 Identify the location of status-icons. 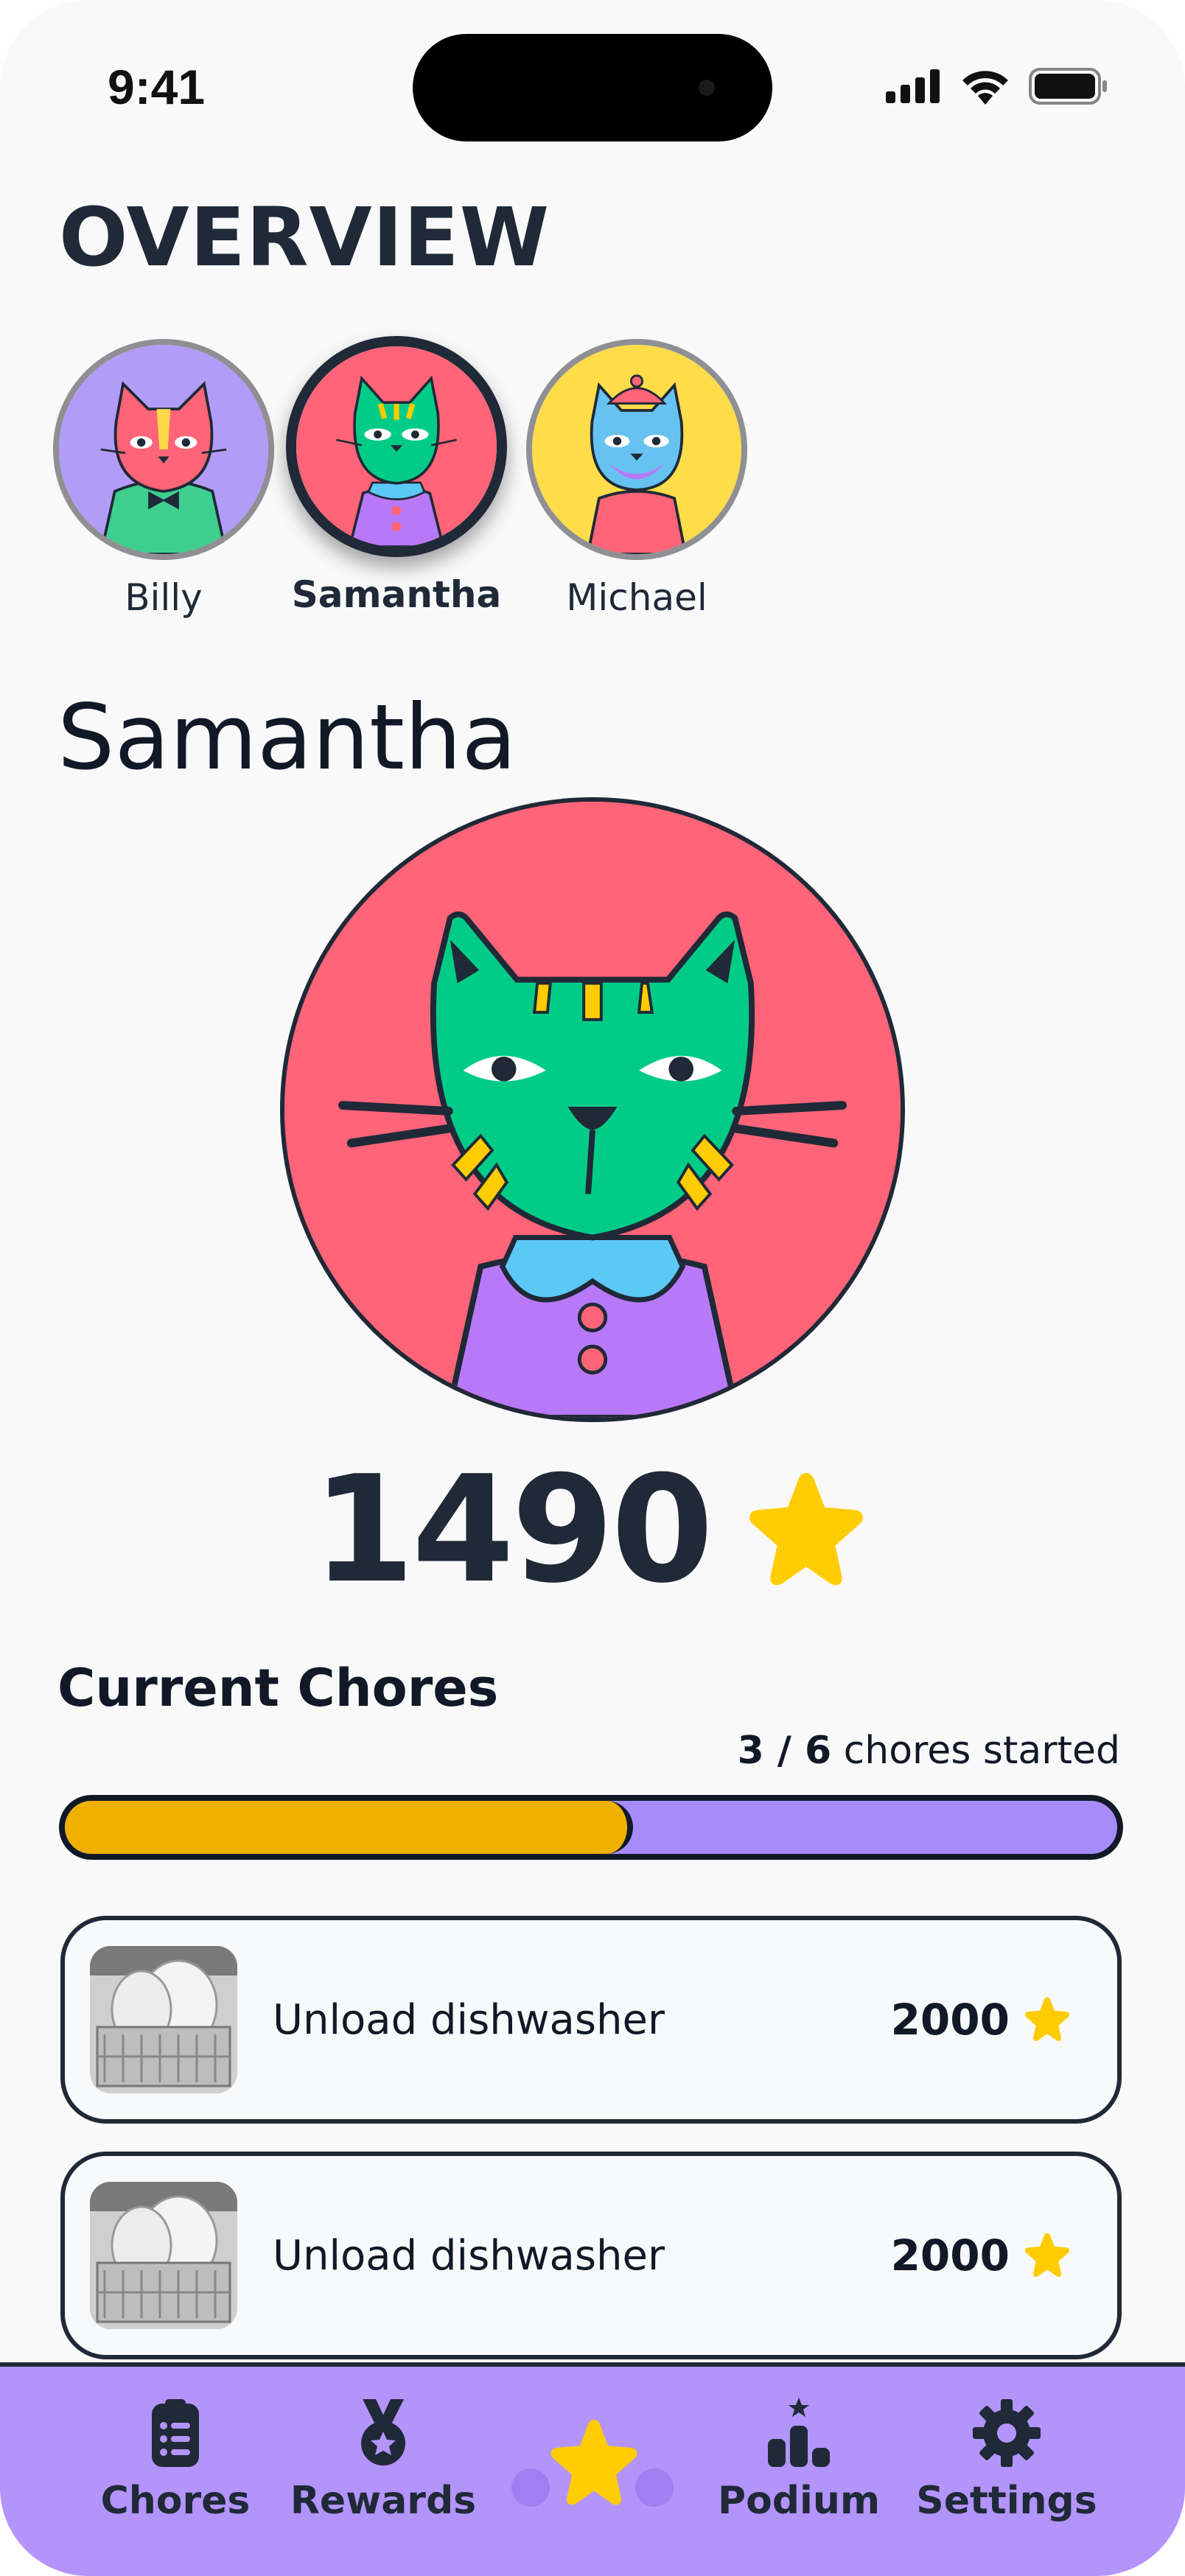
(997, 86).